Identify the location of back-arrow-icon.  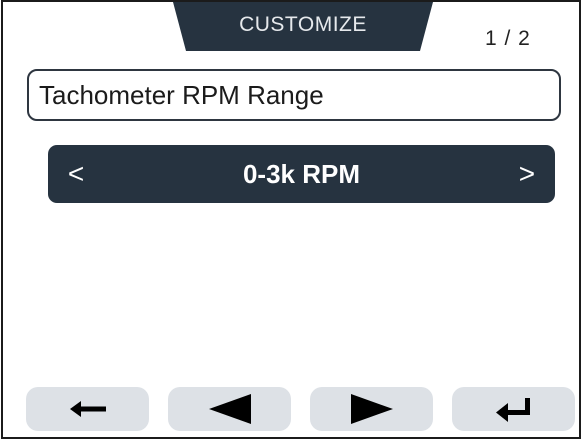
(88, 409).